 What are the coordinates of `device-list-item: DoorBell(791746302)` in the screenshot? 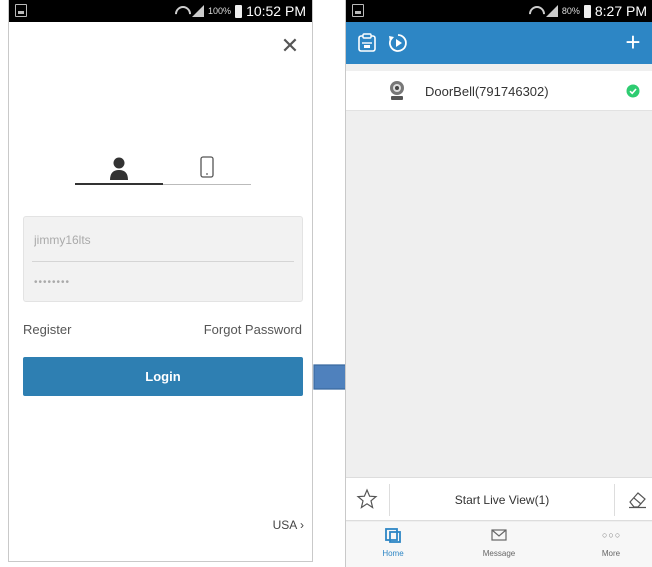 It's located at (499, 91).